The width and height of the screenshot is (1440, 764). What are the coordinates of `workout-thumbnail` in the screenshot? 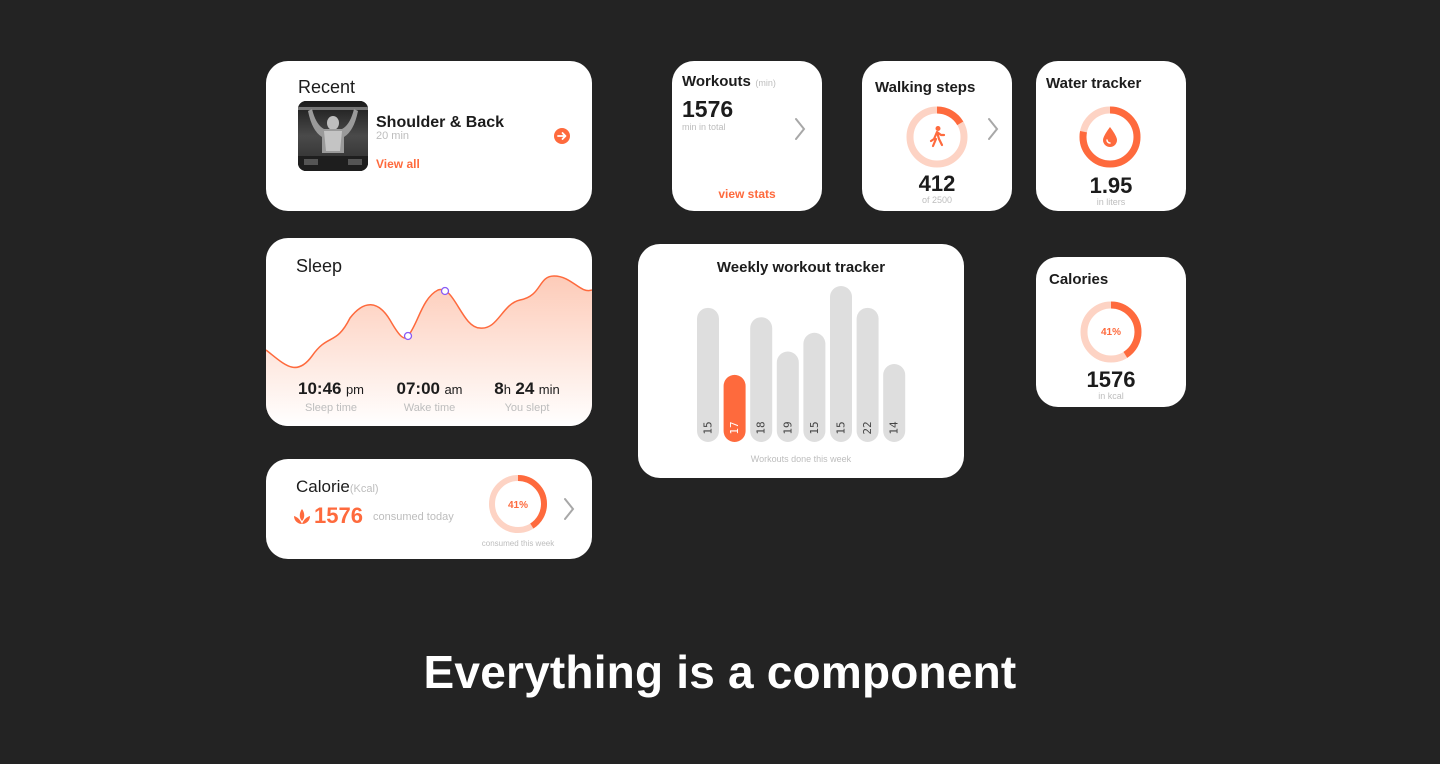 It's located at (333, 136).